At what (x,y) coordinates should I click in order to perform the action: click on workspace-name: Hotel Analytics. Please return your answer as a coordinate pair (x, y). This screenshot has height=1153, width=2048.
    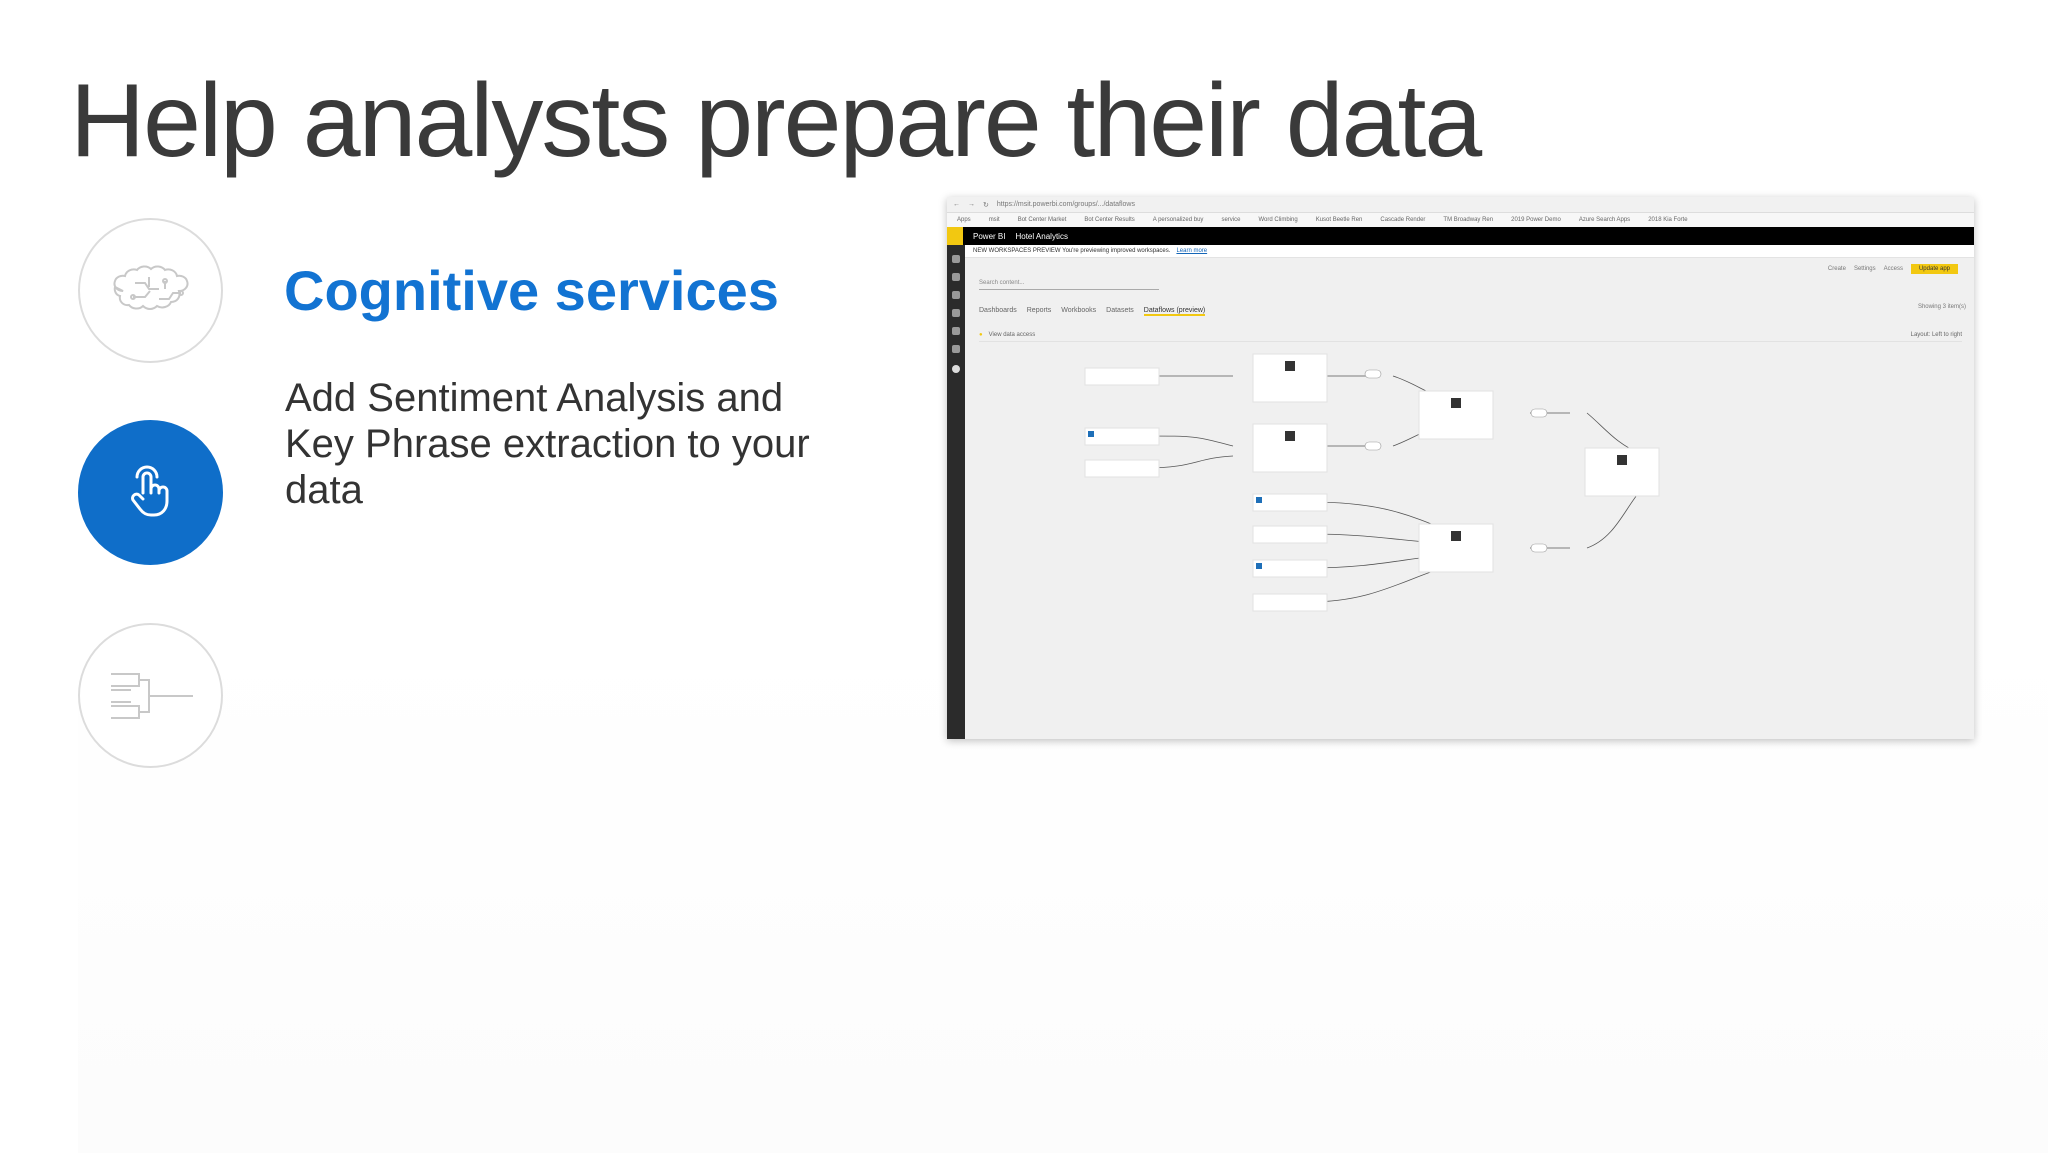
    Looking at the image, I should click on (1041, 236).